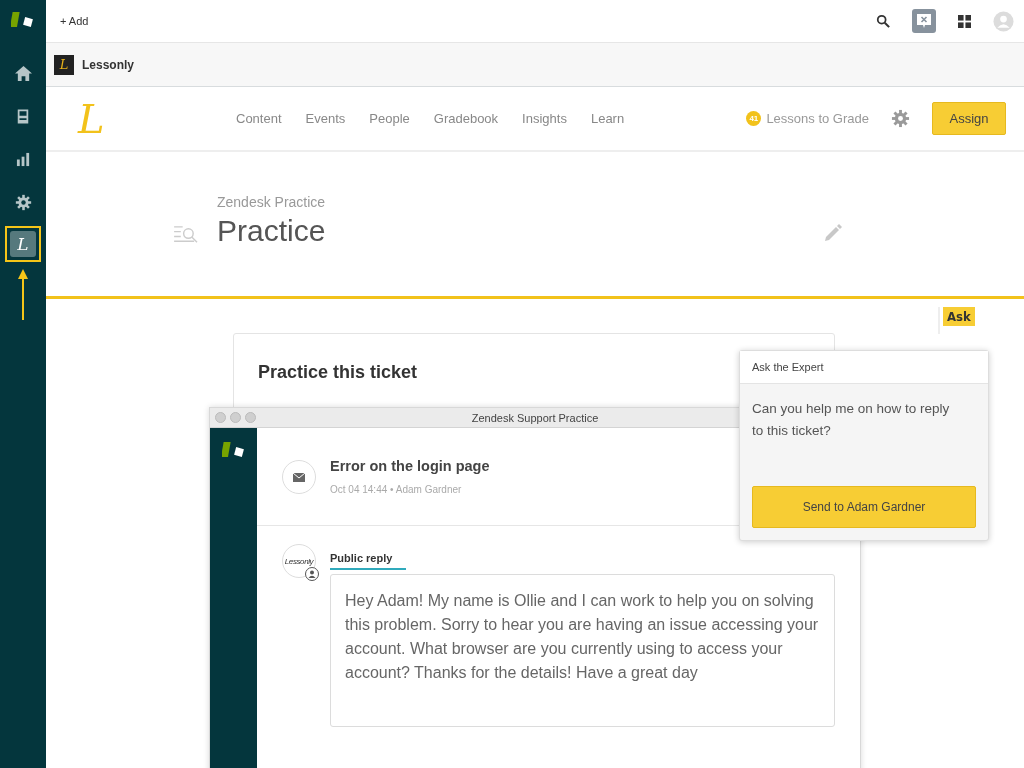  What do you see at coordinates (396, 489) in the screenshot?
I see `ticket-meta: Oct 04 14:44 • Adam Gardner` at bounding box center [396, 489].